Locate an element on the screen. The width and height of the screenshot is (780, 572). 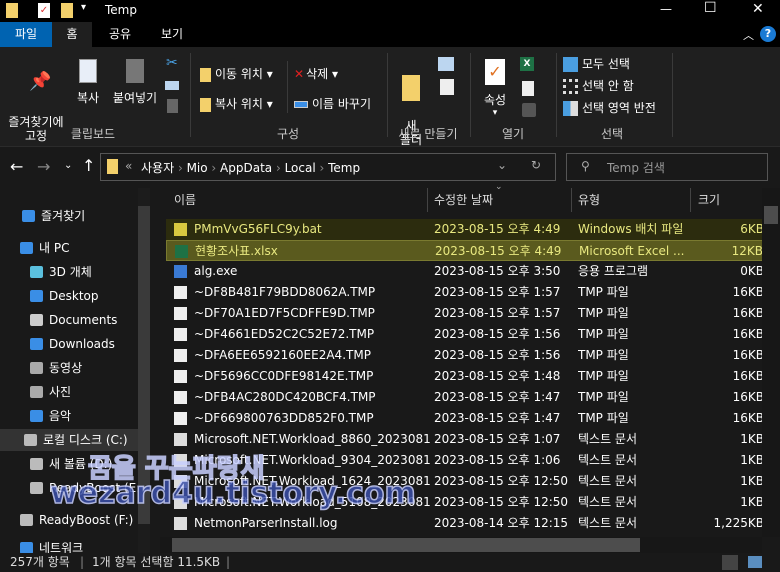
column-header-type: 유형 is located at coordinates (631, 200).